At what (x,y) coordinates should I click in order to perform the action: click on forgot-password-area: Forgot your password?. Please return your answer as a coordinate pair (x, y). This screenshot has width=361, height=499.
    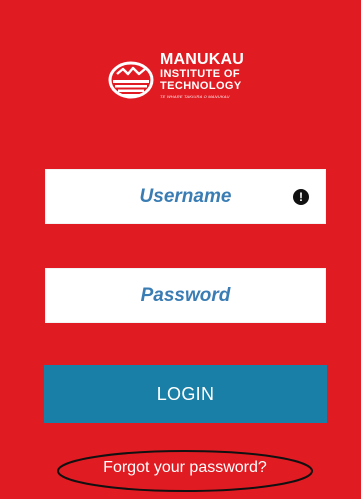
    Looking at the image, I should click on (185, 471).